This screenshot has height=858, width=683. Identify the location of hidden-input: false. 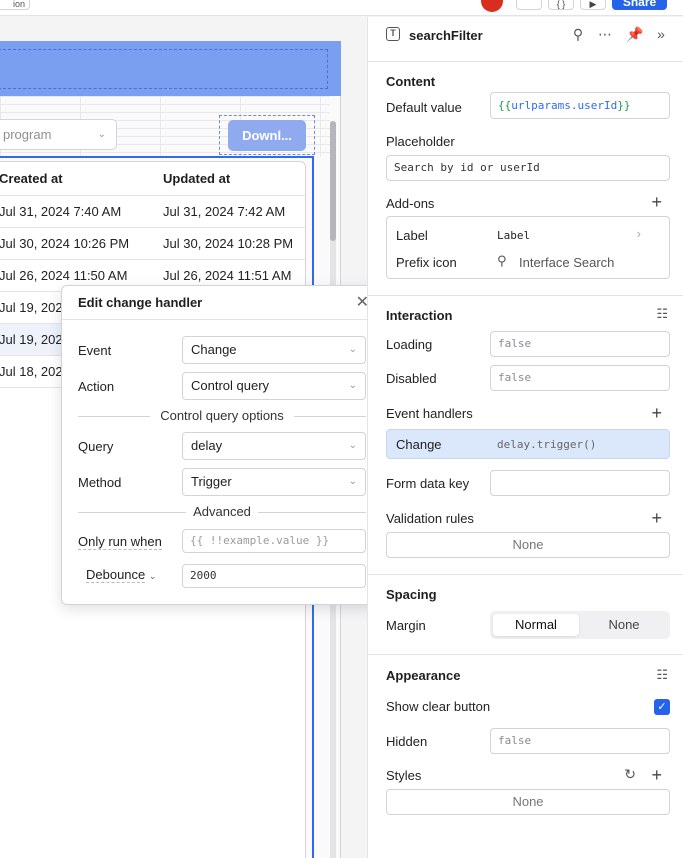
(580, 741).